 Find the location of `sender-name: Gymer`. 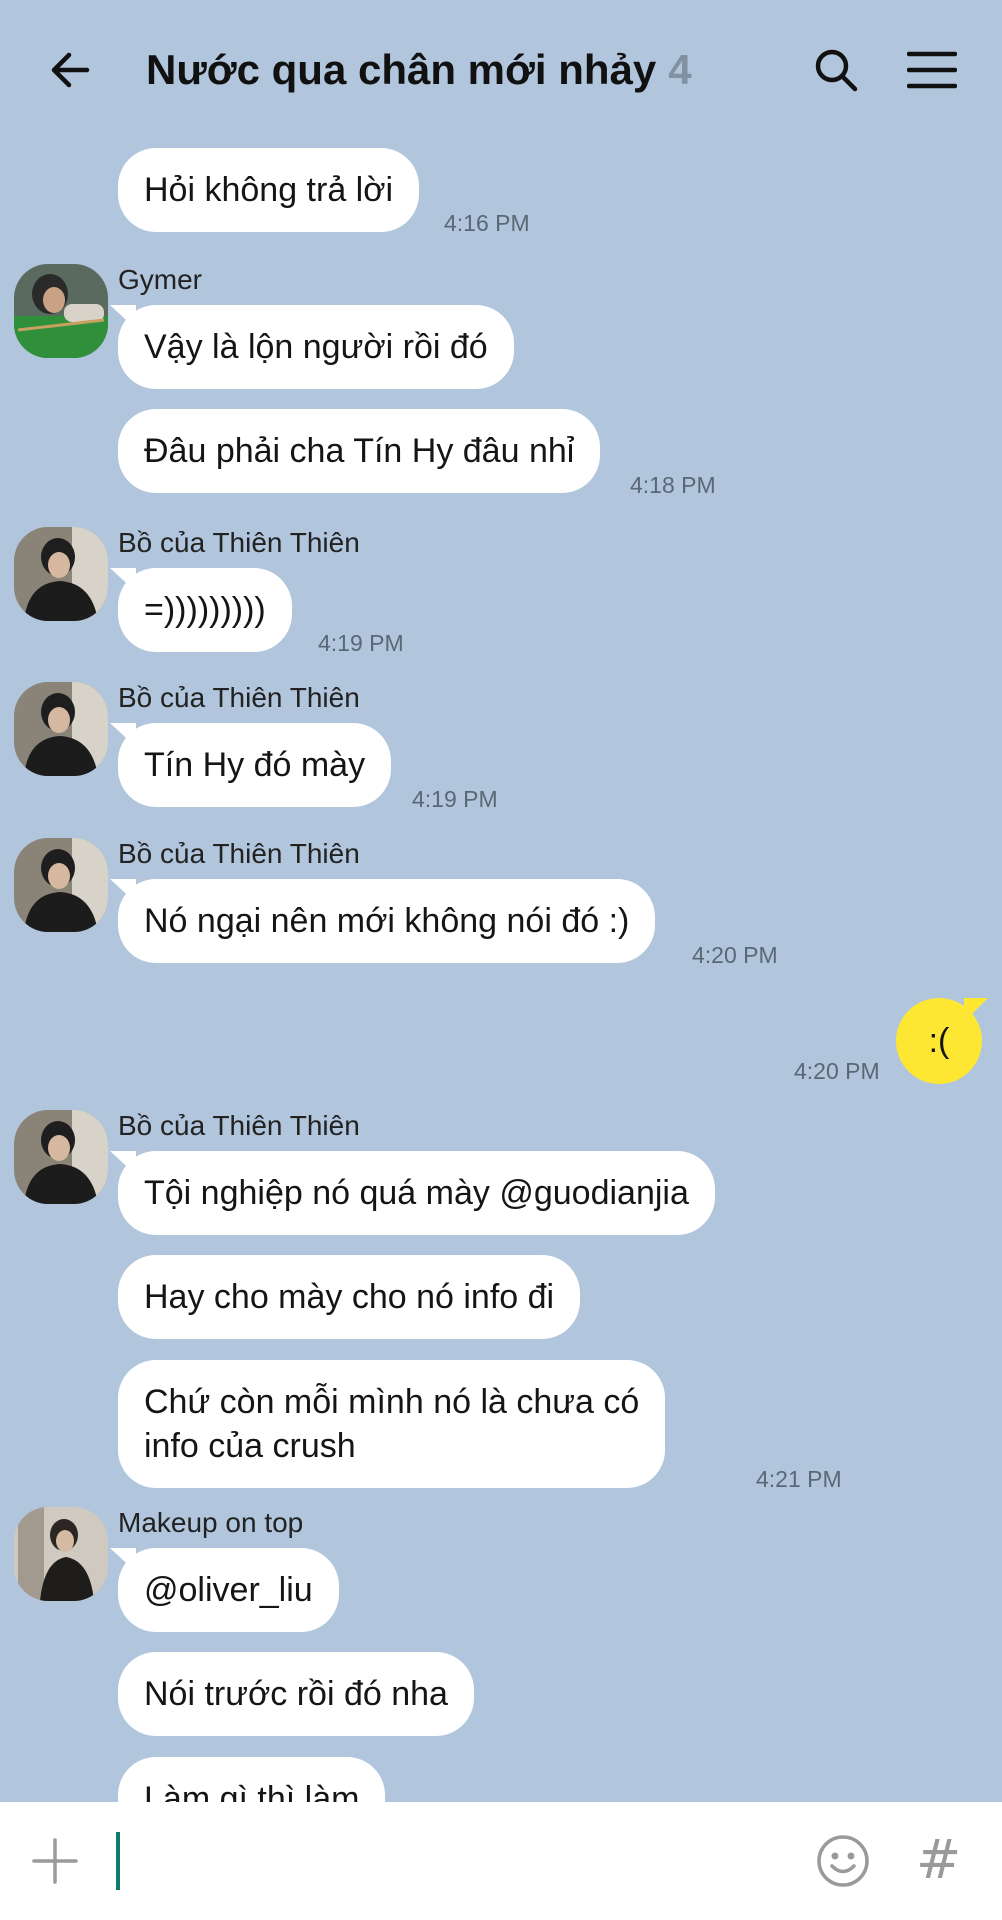

sender-name: Gymer is located at coordinates (160, 279).